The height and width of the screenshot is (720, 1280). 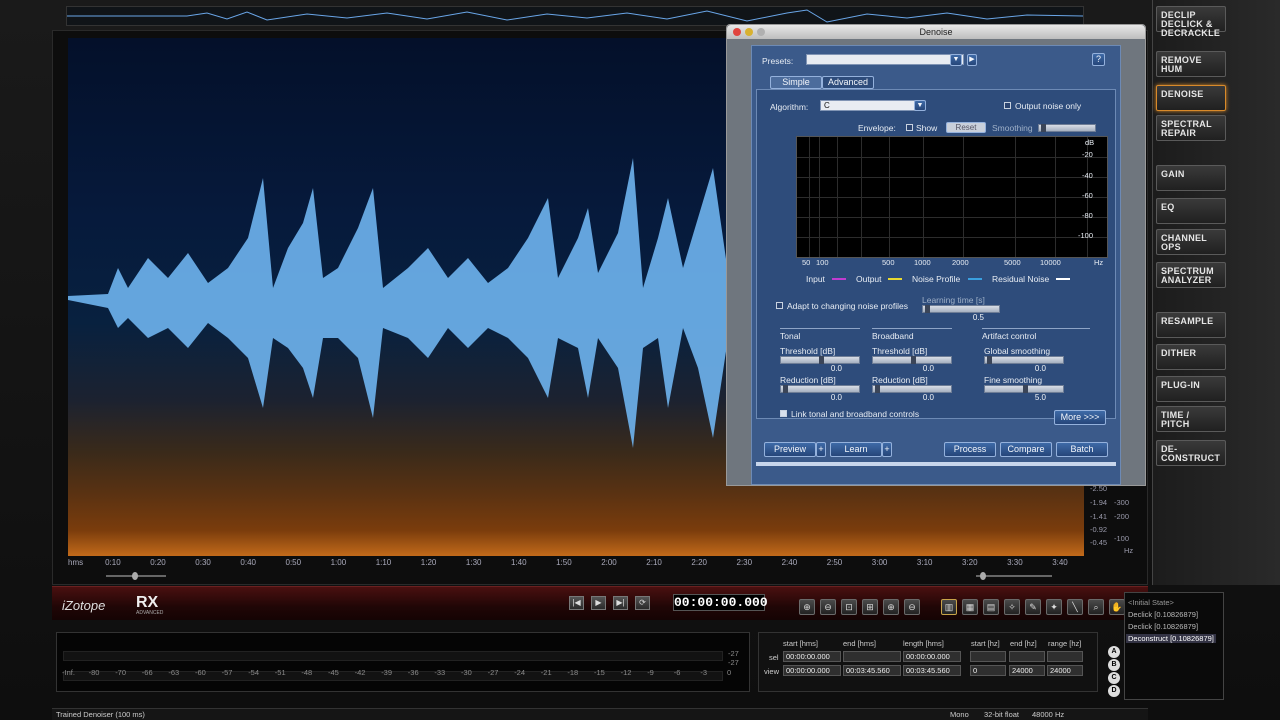 I want to click on meter-tick: -3, so click(x=704, y=672).